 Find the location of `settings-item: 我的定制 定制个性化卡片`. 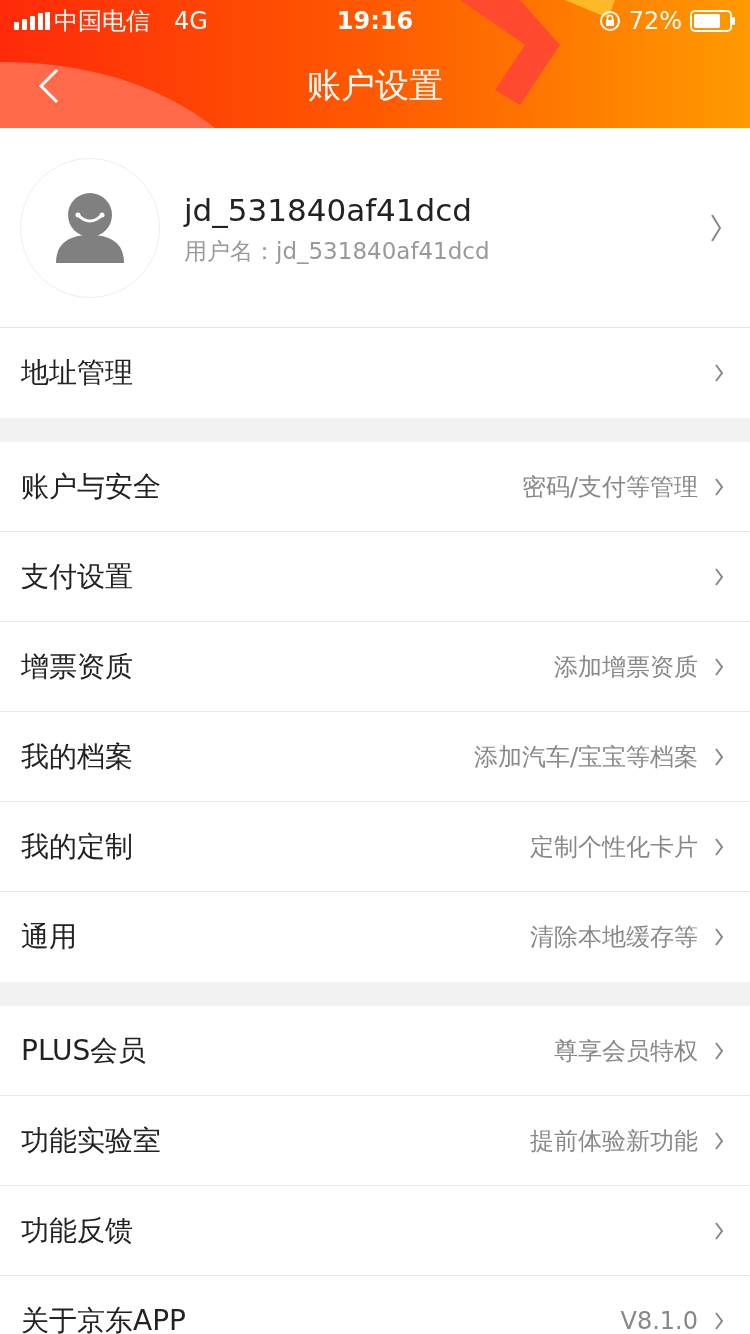

settings-item: 我的定制 定制个性化卡片 is located at coordinates (375, 847).